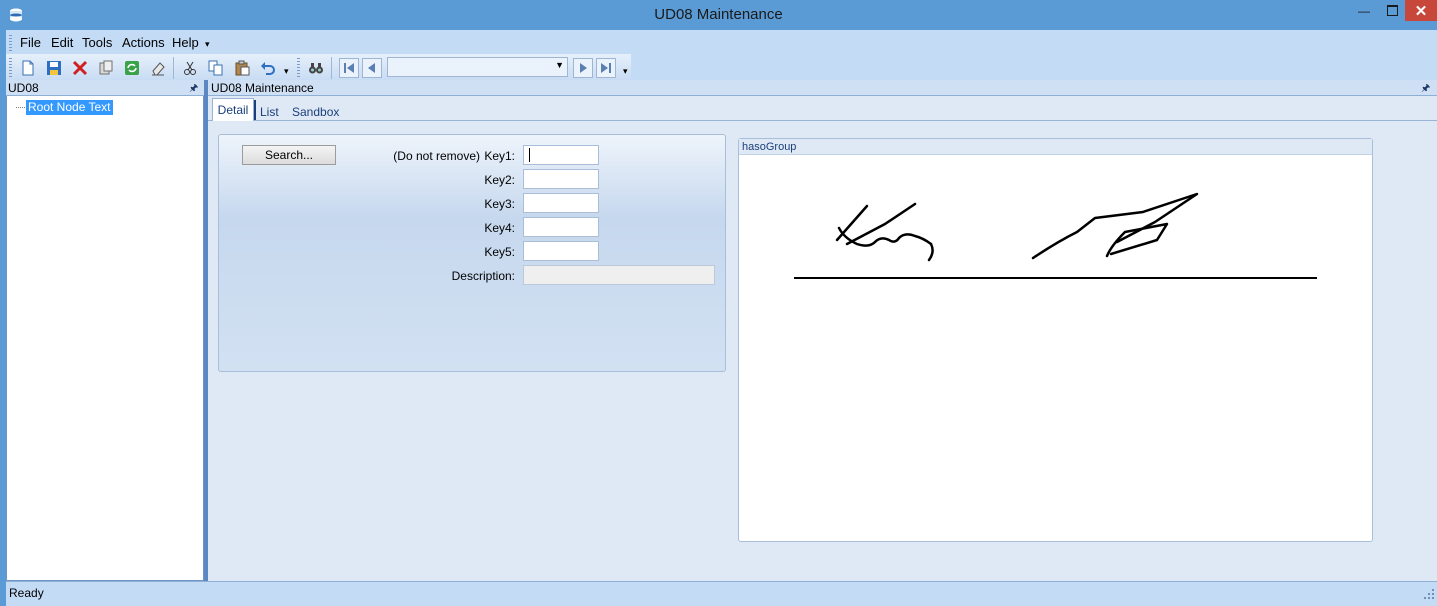 The width and height of the screenshot is (1437, 606). Describe the element at coordinates (20, 107) in the screenshot. I see `tree-connector` at that location.